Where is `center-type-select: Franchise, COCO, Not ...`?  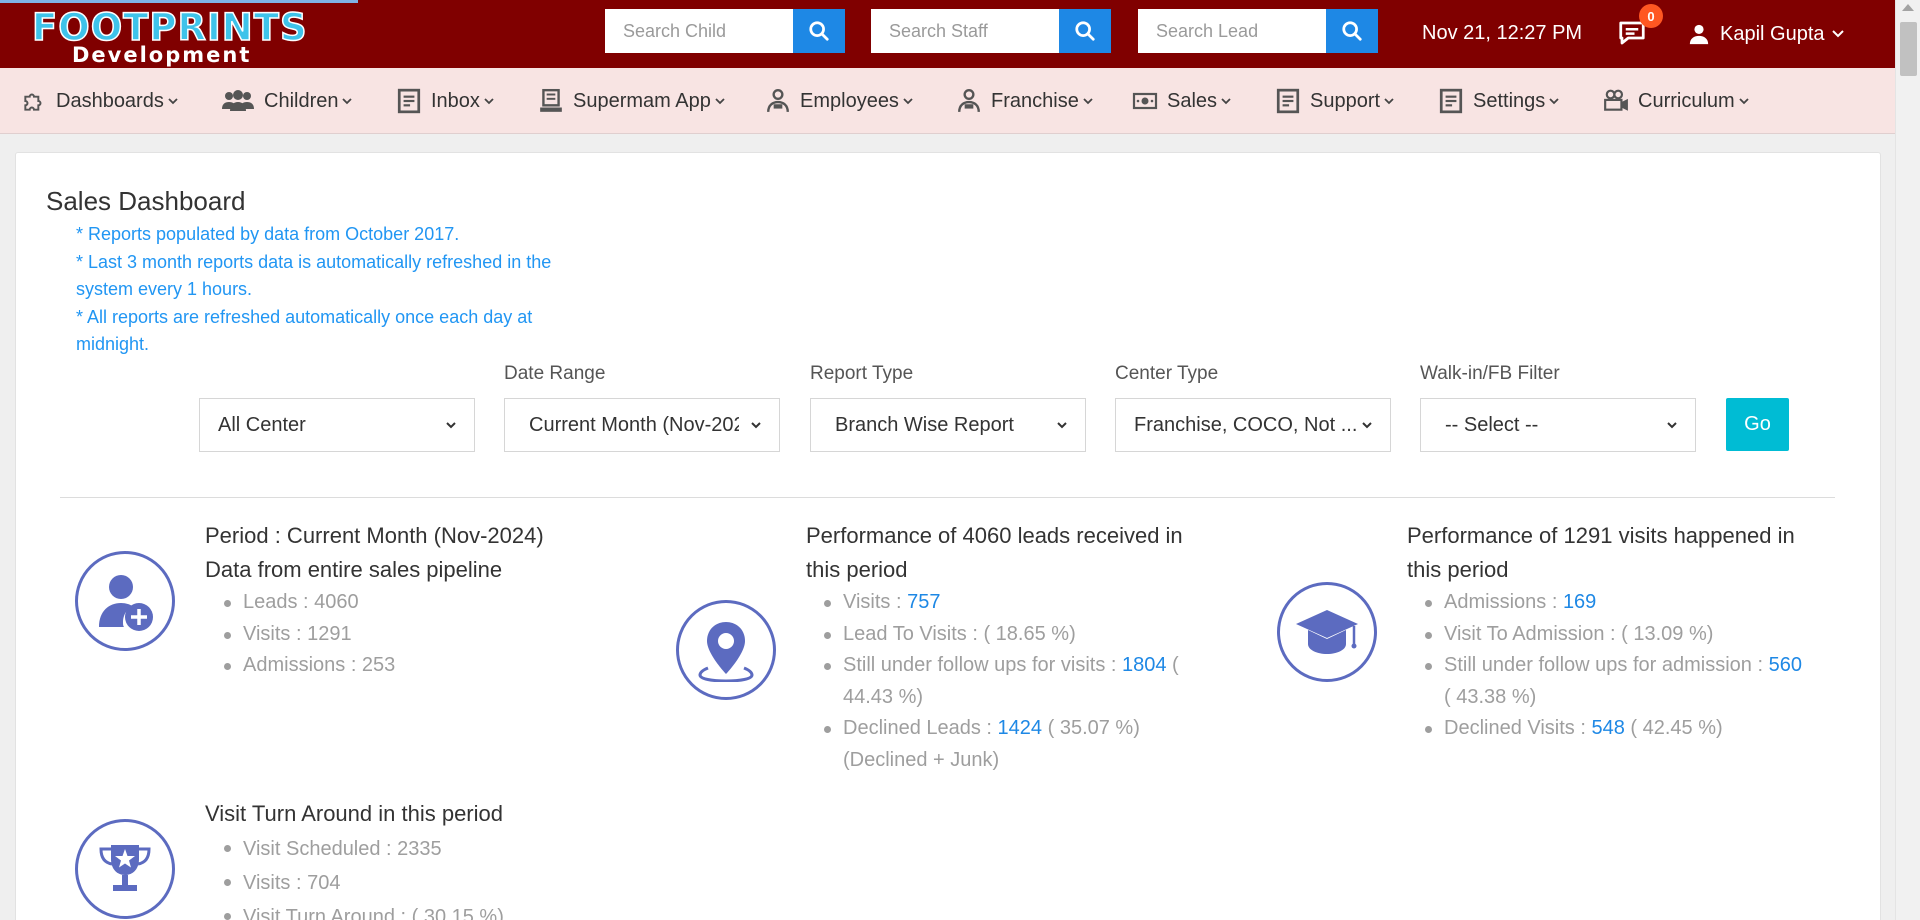 center-type-select: Franchise, COCO, Not ... is located at coordinates (1253, 425).